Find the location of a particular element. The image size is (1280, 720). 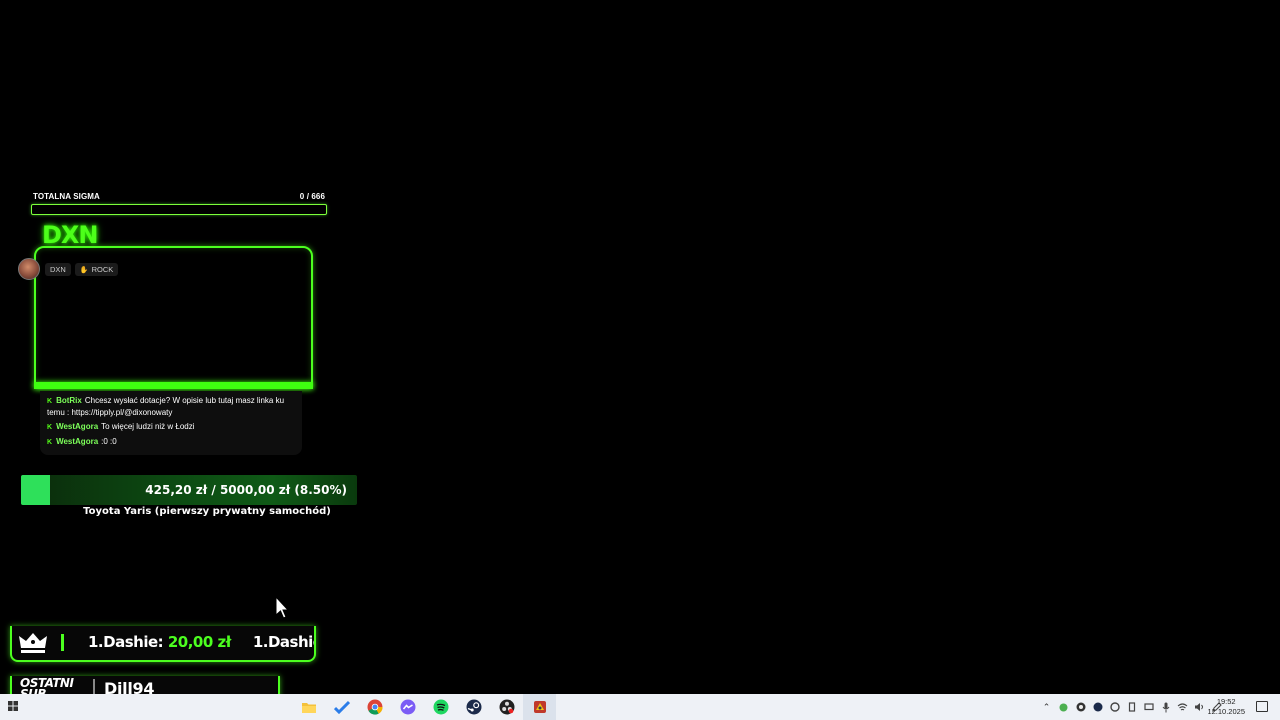

top-donors-ticker: 1.Dashie: 20,00 zł1.Dashie: 20,00 zł is located at coordinates (201, 642).